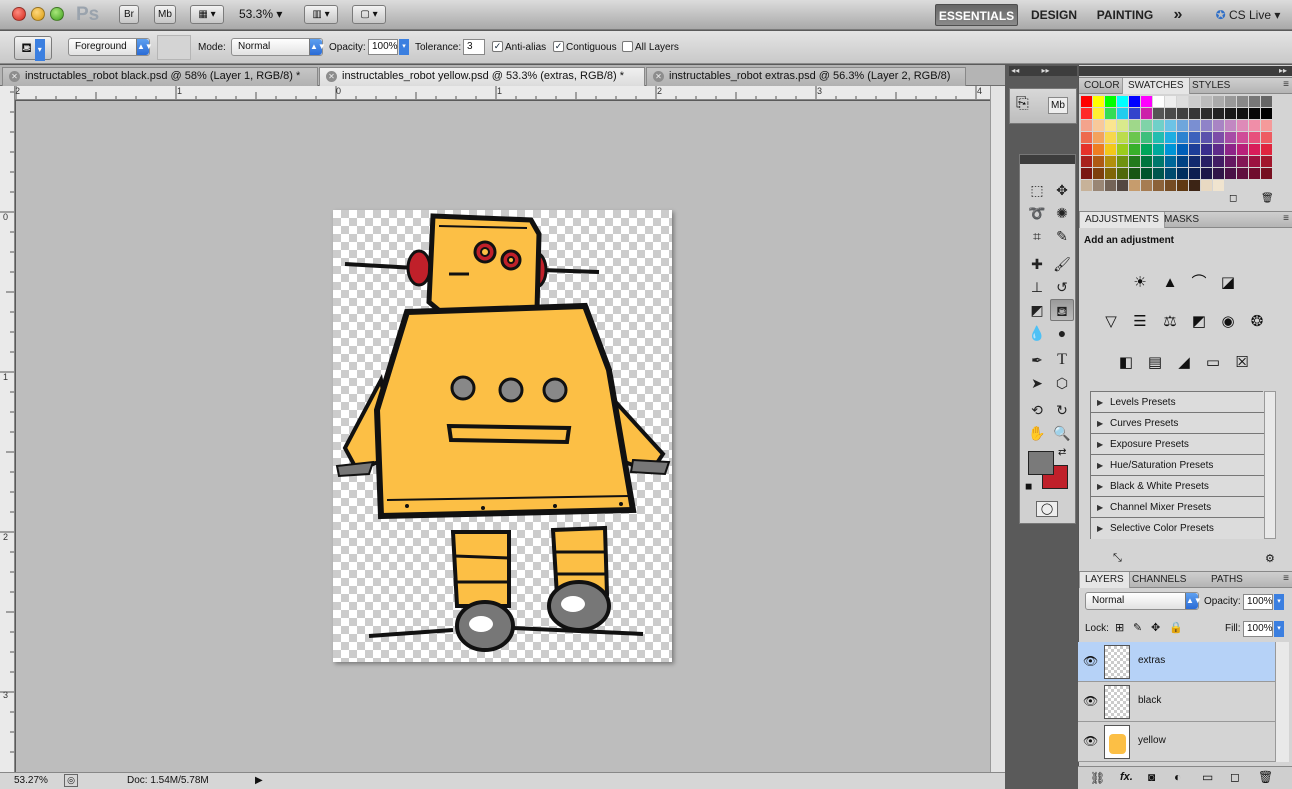 The image size is (1292, 789). What do you see at coordinates (1213, 363) in the screenshot?
I see `gradient-map-icon: ▭` at bounding box center [1213, 363].